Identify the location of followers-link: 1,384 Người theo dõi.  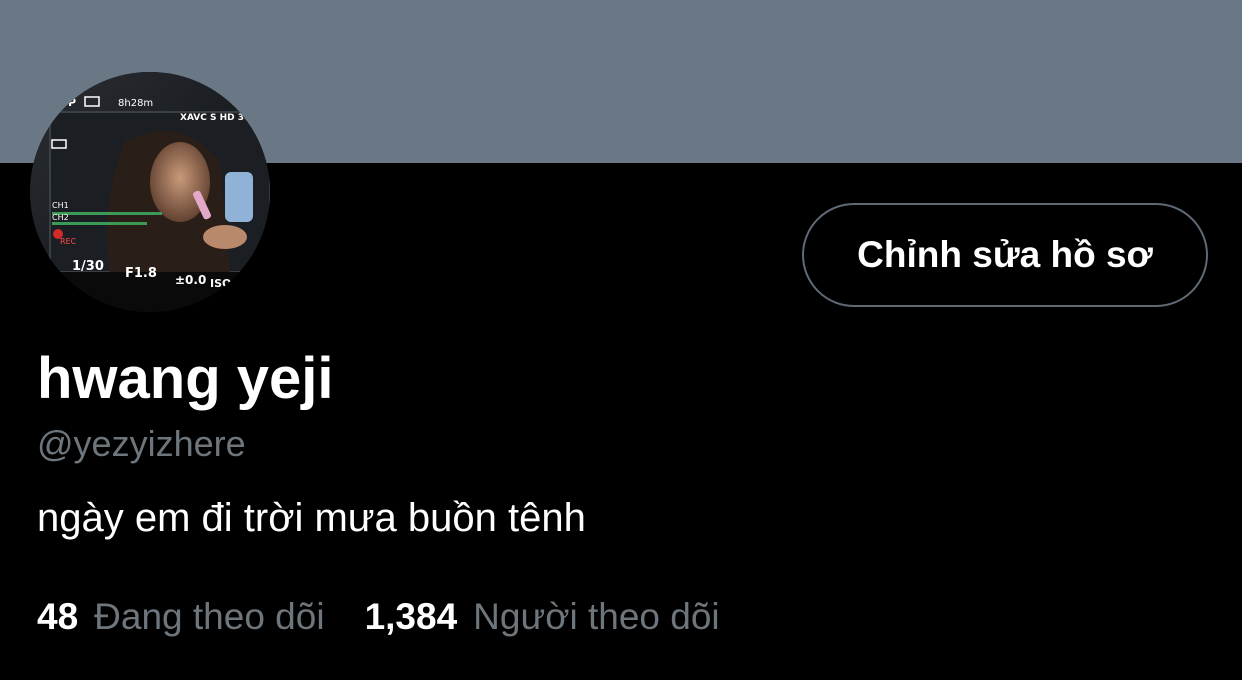
(542, 617).